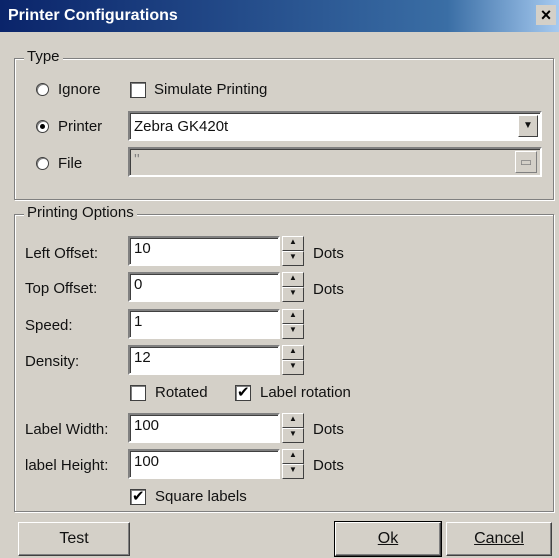  What do you see at coordinates (42, 163) in the screenshot?
I see `file-radio` at bounding box center [42, 163].